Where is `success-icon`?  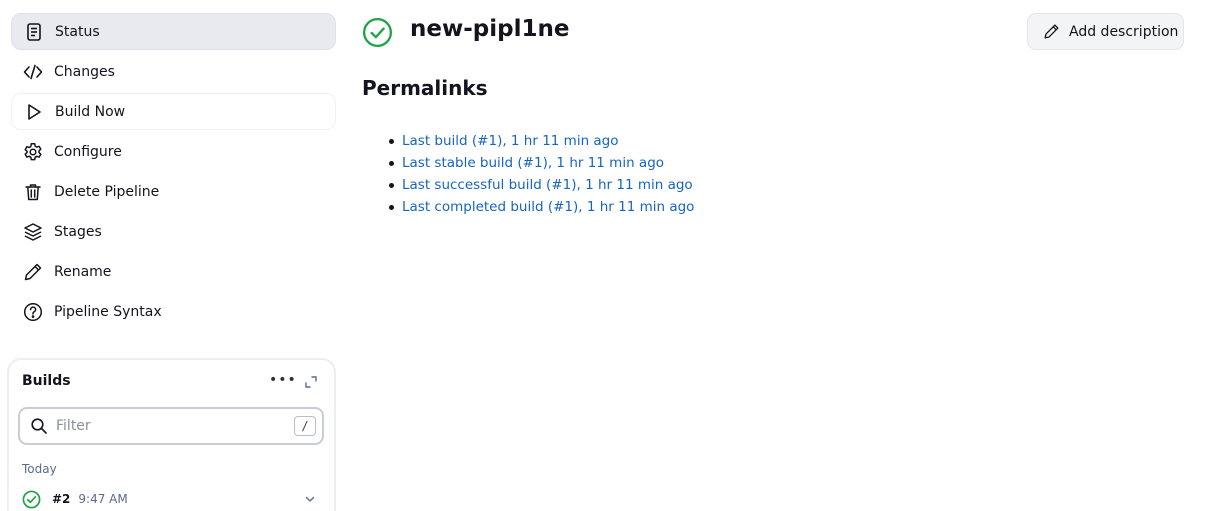
success-icon is located at coordinates (31, 499).